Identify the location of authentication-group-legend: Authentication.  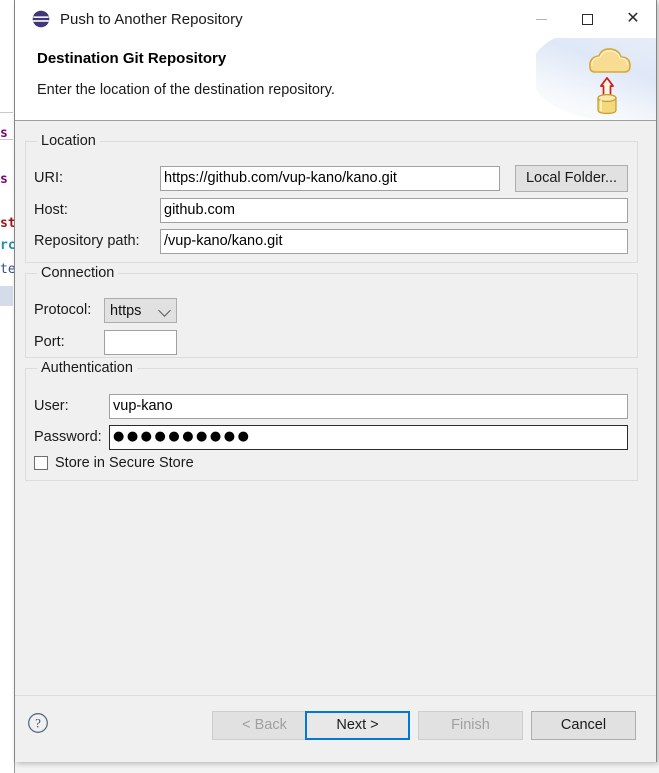
(87, 368).